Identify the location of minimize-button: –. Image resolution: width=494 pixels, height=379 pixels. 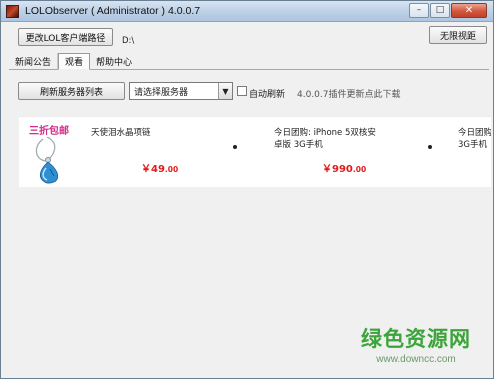
(419, 10).